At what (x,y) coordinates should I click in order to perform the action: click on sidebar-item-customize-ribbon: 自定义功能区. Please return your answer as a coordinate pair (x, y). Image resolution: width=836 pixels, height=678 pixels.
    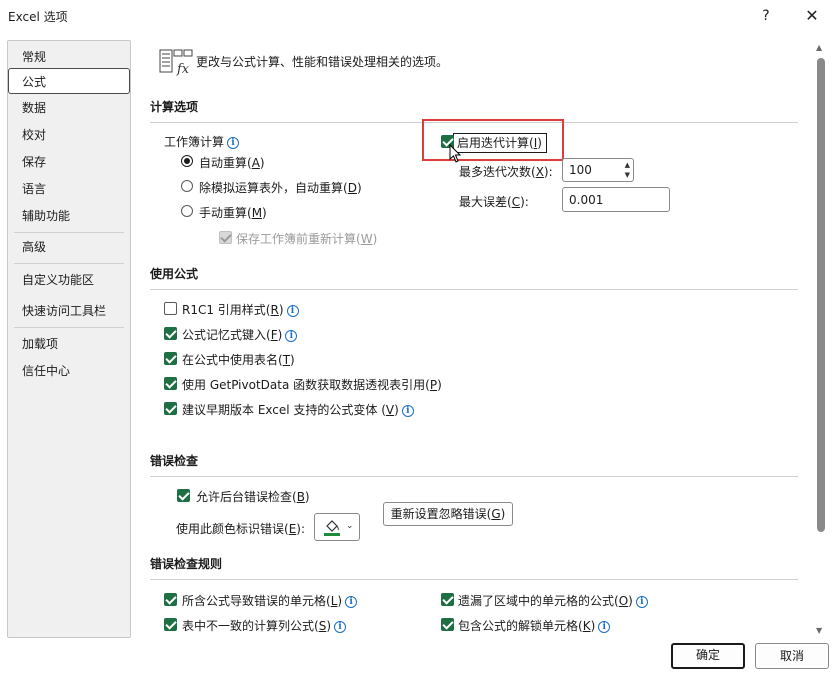
    Looking at the image, I should click on (69, 280).